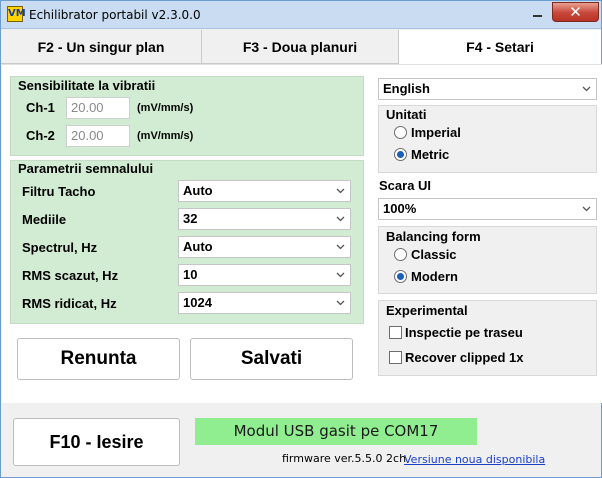 This screenshot has height=478, width=602. I want to click on tab-settings: F4 - Setari, so click(500, 48).